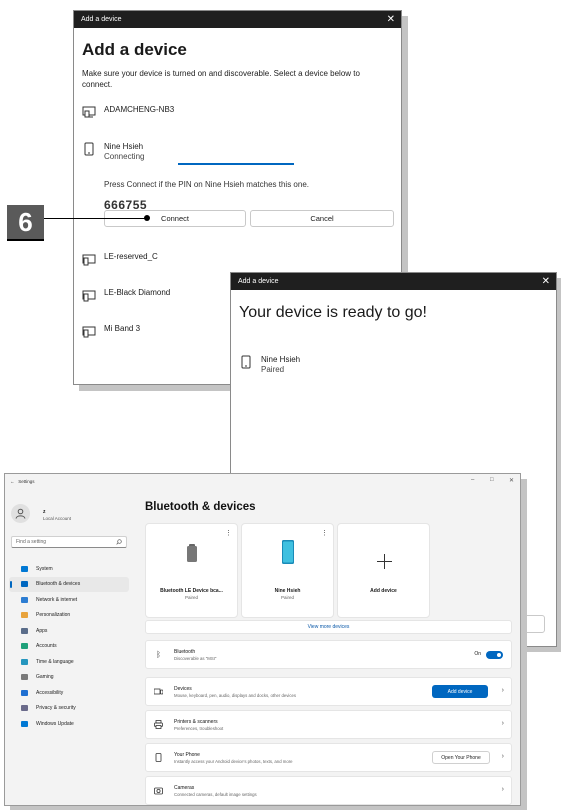 Image resolution: width=561 pixels, height=810 pixels. What do you see at coordinates (53, 615) in the screenshot?
I see `sidebar-item-label: Personalization` at bounding box center [53, 615].